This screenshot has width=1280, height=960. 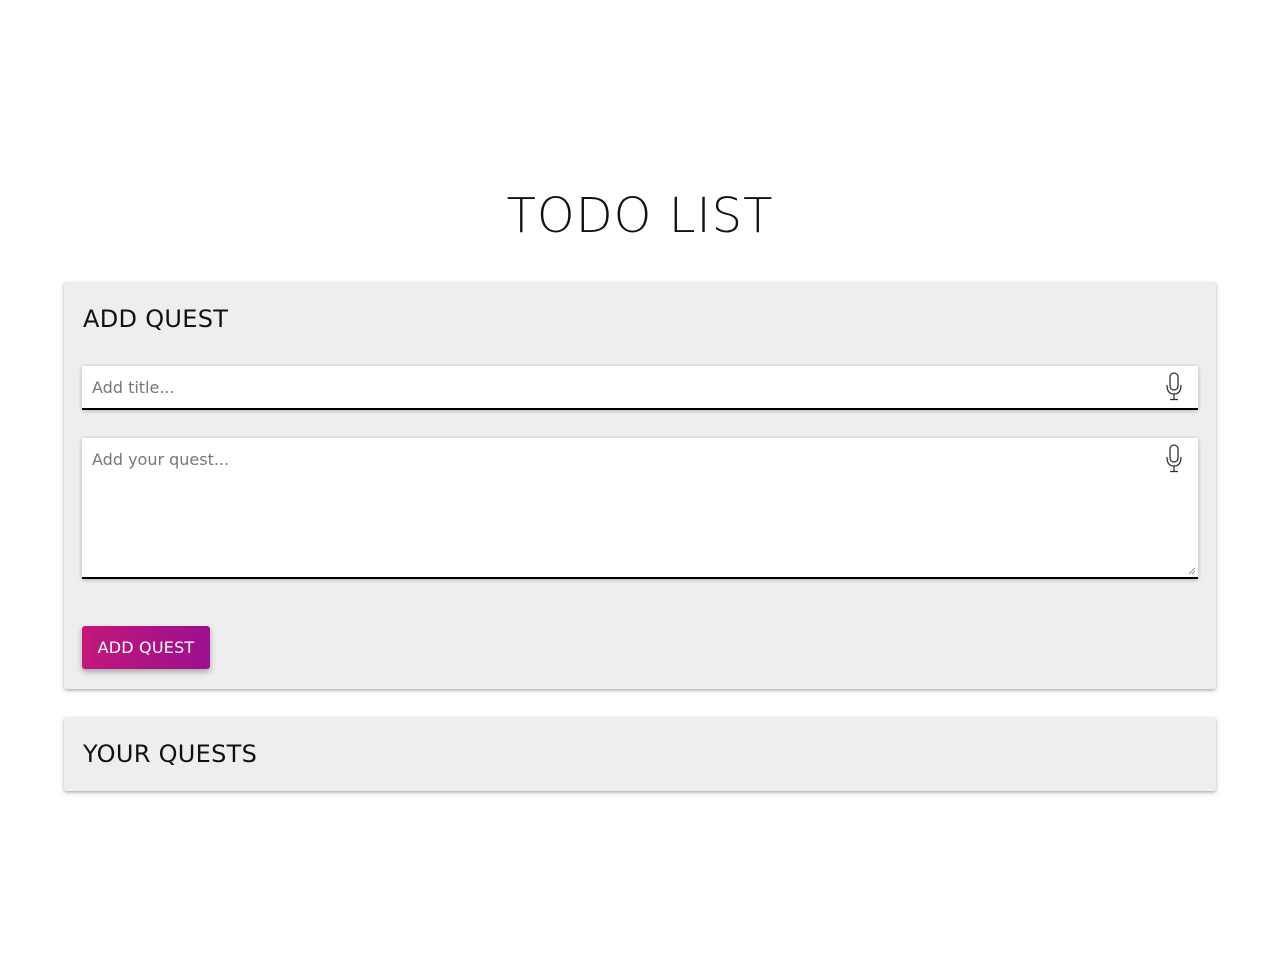 I want to click on page-title: TODO LIST, so click(x=640, y=216).